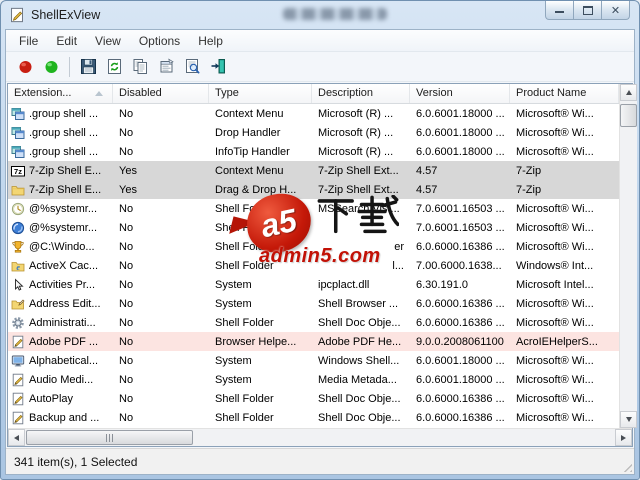 This screenshot has width=640, height=480. I want to click on scroll-down-button, so click(628, 419).